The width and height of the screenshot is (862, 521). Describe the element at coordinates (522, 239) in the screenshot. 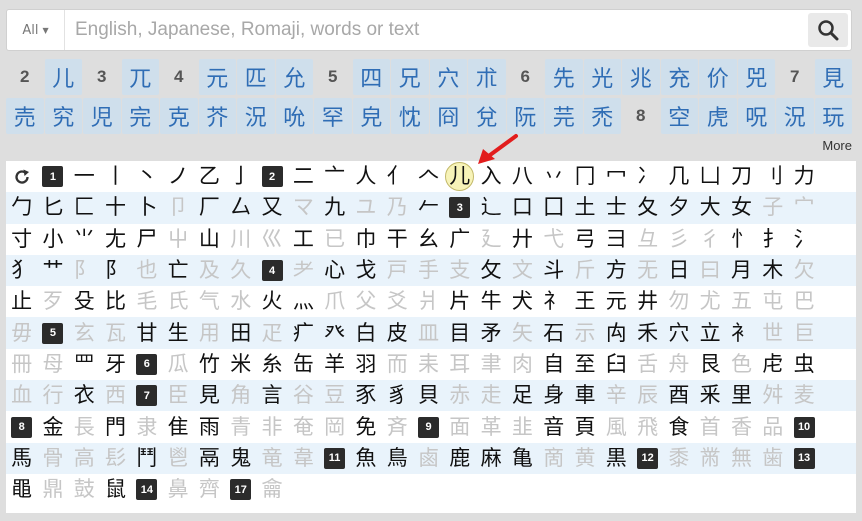

I see `radical-button: 廾` at that location.